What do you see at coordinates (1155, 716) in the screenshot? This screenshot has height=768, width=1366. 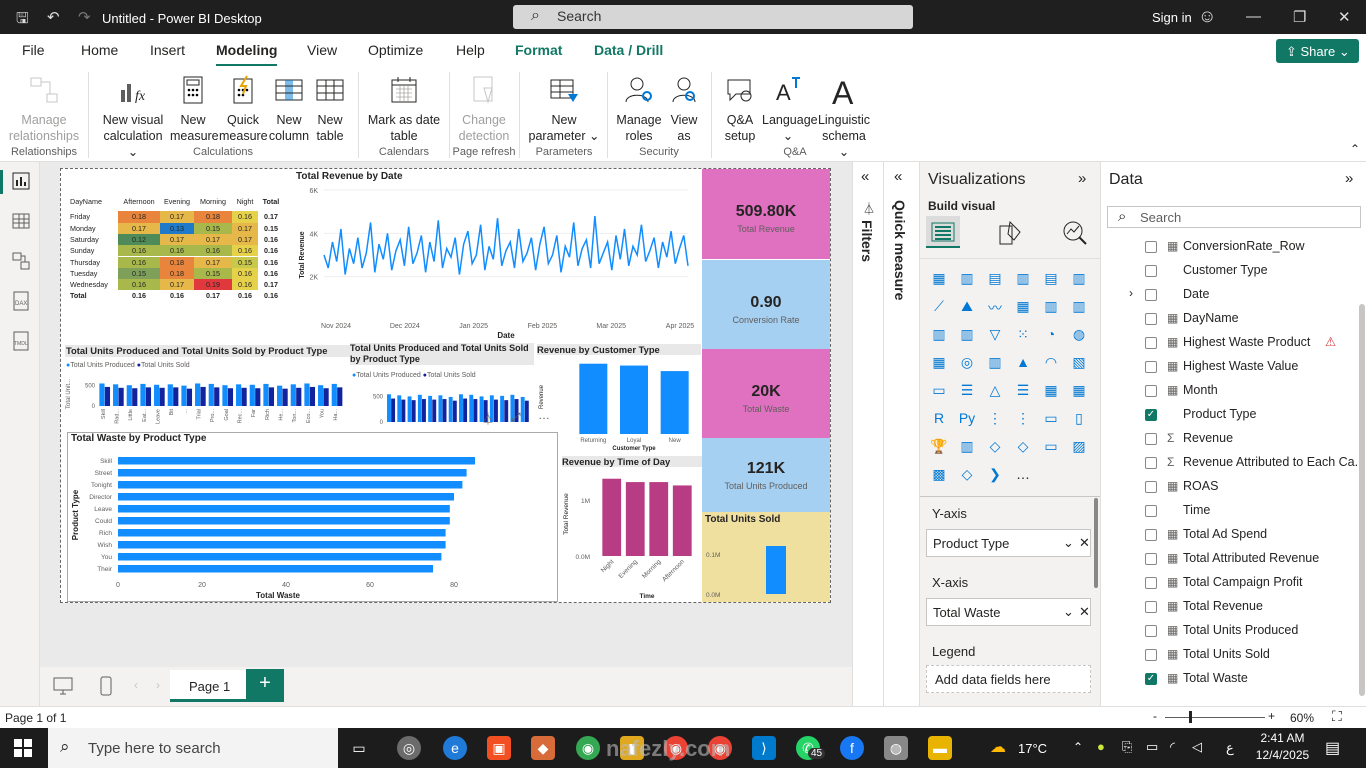 I see `zoom-out-icon: -` at bounding box center [1155, 716].